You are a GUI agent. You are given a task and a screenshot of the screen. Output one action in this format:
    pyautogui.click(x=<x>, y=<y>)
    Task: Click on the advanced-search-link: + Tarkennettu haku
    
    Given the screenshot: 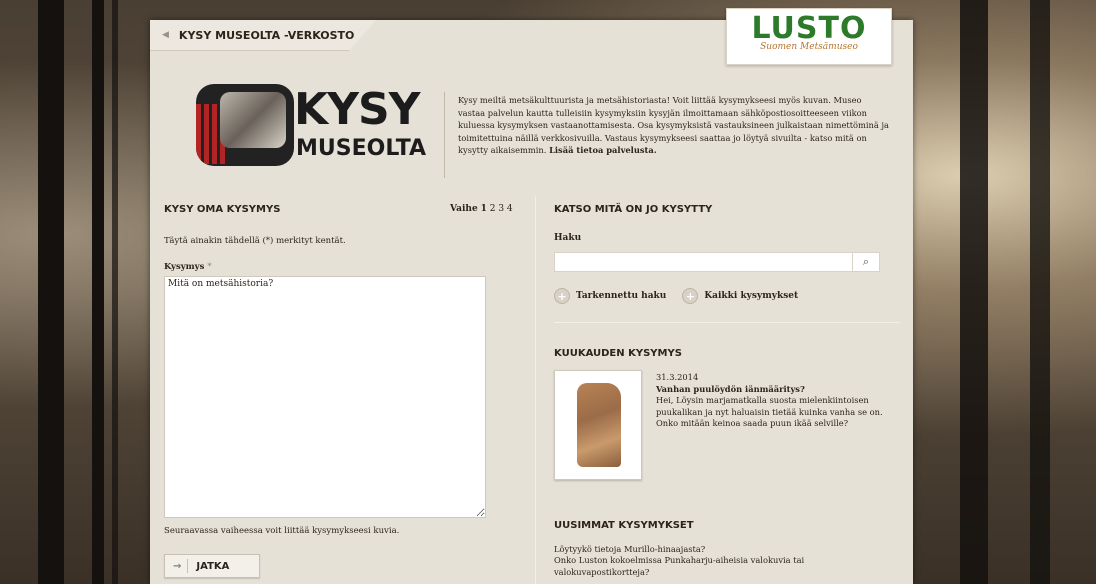 What is the action you would take?
    pyautogui.click(x=610, y=296)
    